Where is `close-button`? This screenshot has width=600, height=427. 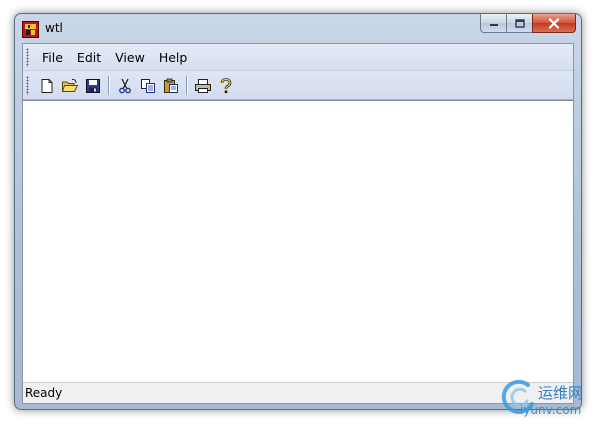
close-button is located at coordinates (554, 23).